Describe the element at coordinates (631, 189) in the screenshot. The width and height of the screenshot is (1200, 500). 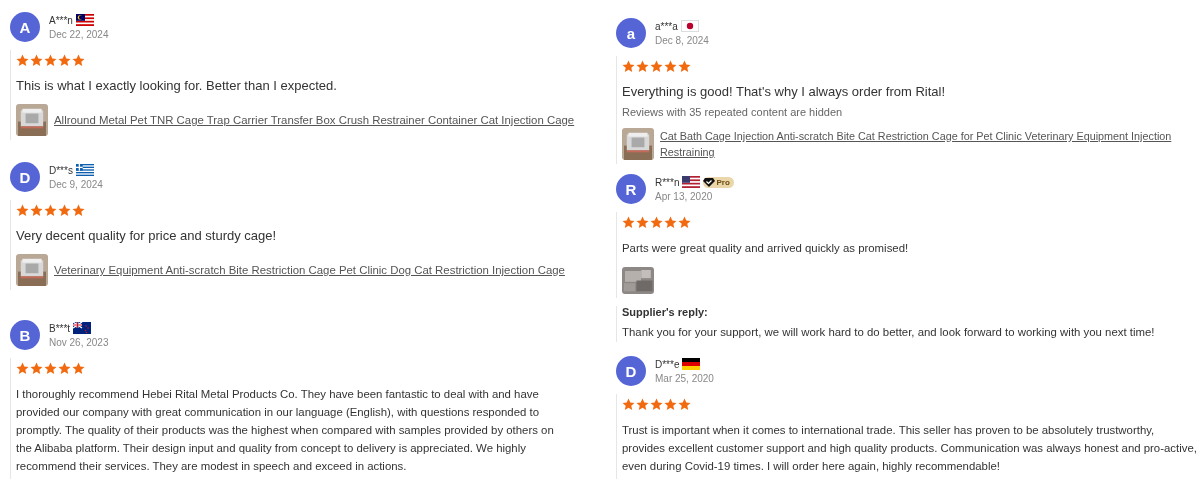
I see `avatar: R` at that location.